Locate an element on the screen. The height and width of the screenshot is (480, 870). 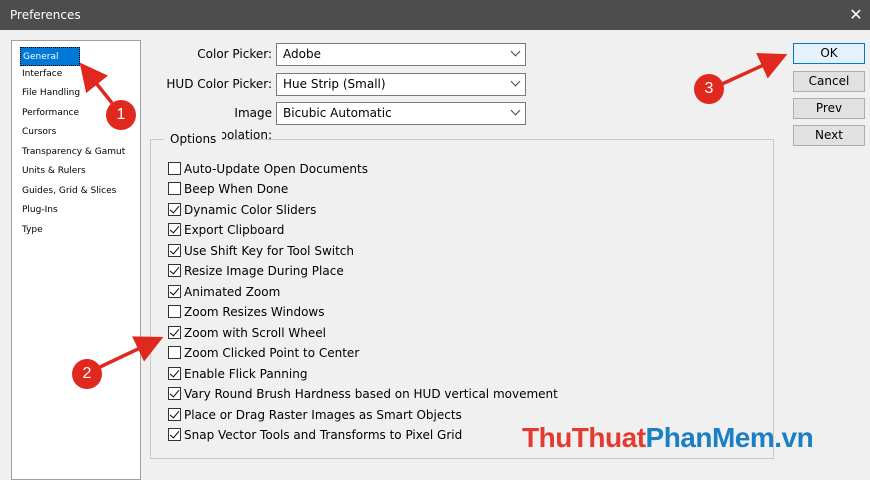
annotation-marker-1: 1 is located at coordinates (121, 115).